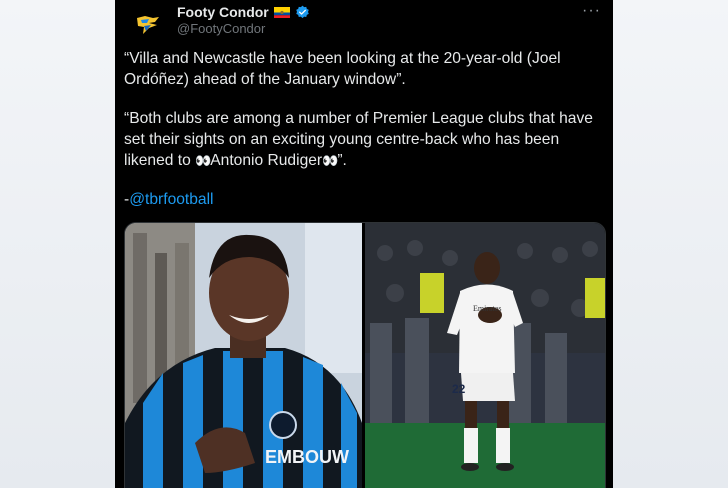 Image resolution: width=728 pixels, height=488 pixels. I want to click on author-handle: @FootyCondor, so click(221, 28).